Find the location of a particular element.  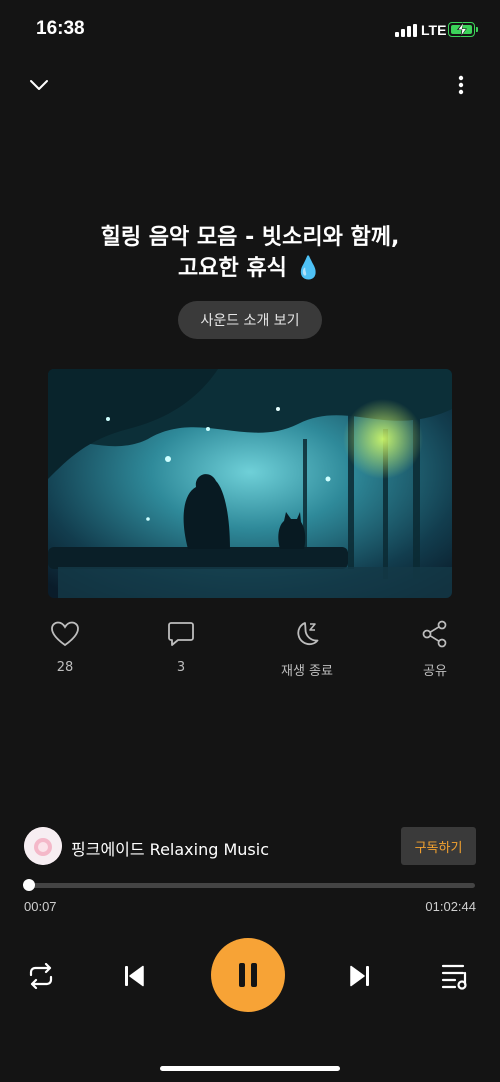

status-time: 16:38 is located at coordinates (60, 28).